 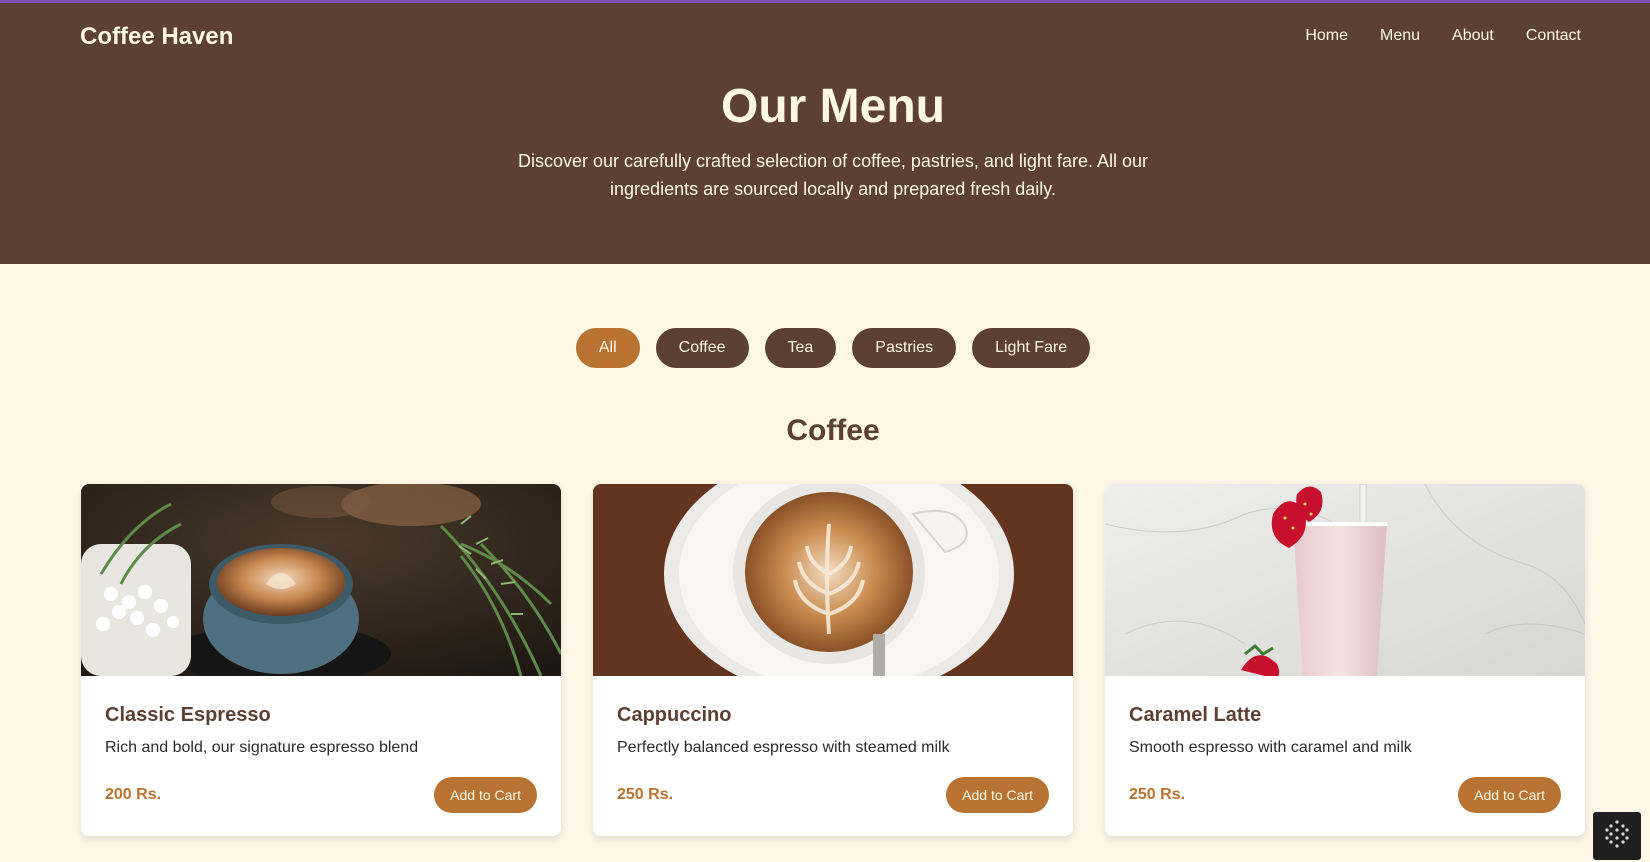 I want to click on page-title: Our Menu, so click(x=833, y=106).